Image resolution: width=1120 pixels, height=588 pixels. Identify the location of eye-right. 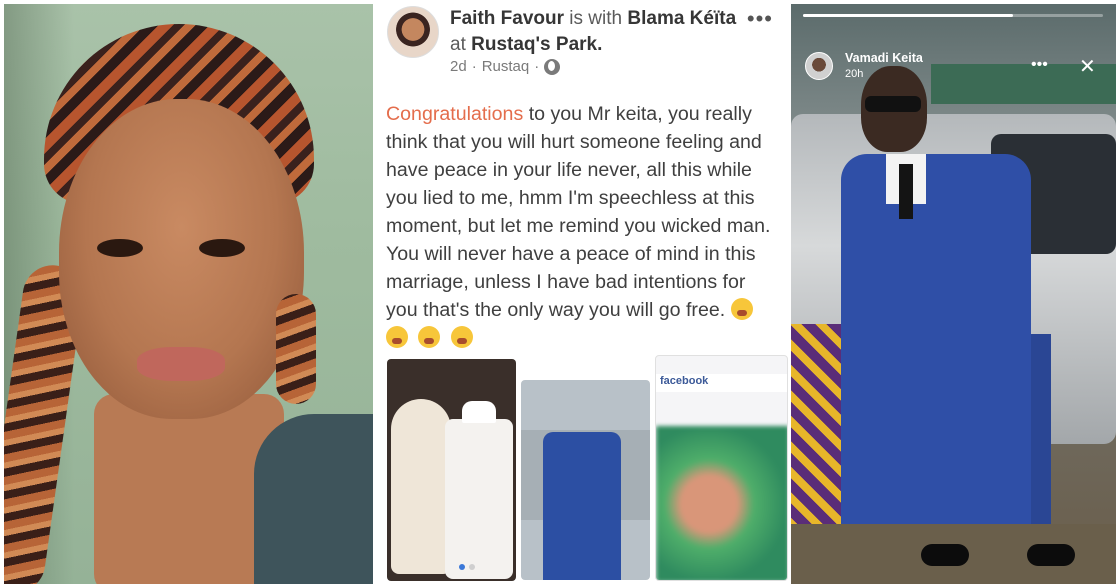
(222, 248).